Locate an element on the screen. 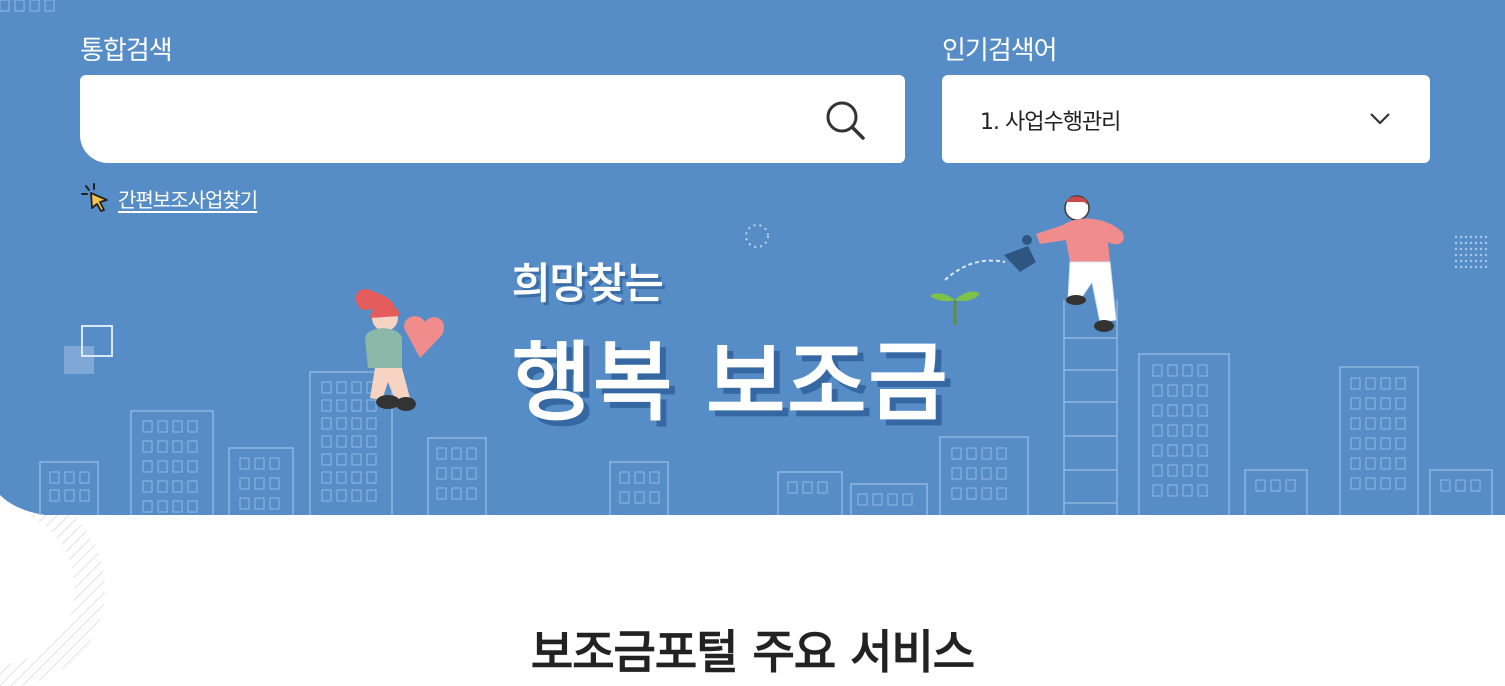  main-services-heading-light: 보조금포털 is located at coordinates (634, 652).